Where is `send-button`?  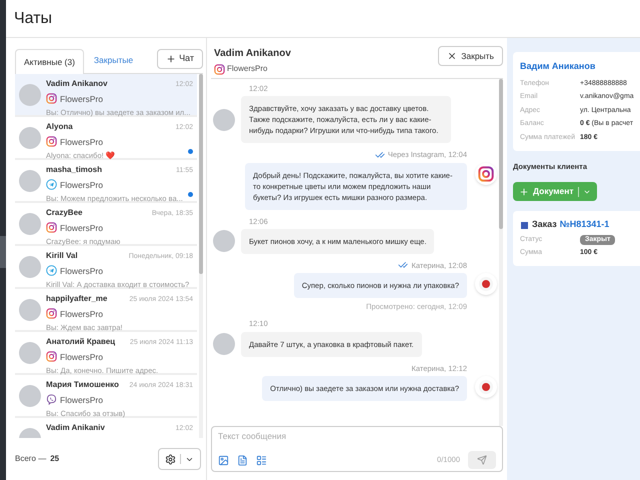 send-button is located at coordinates (482, 460).